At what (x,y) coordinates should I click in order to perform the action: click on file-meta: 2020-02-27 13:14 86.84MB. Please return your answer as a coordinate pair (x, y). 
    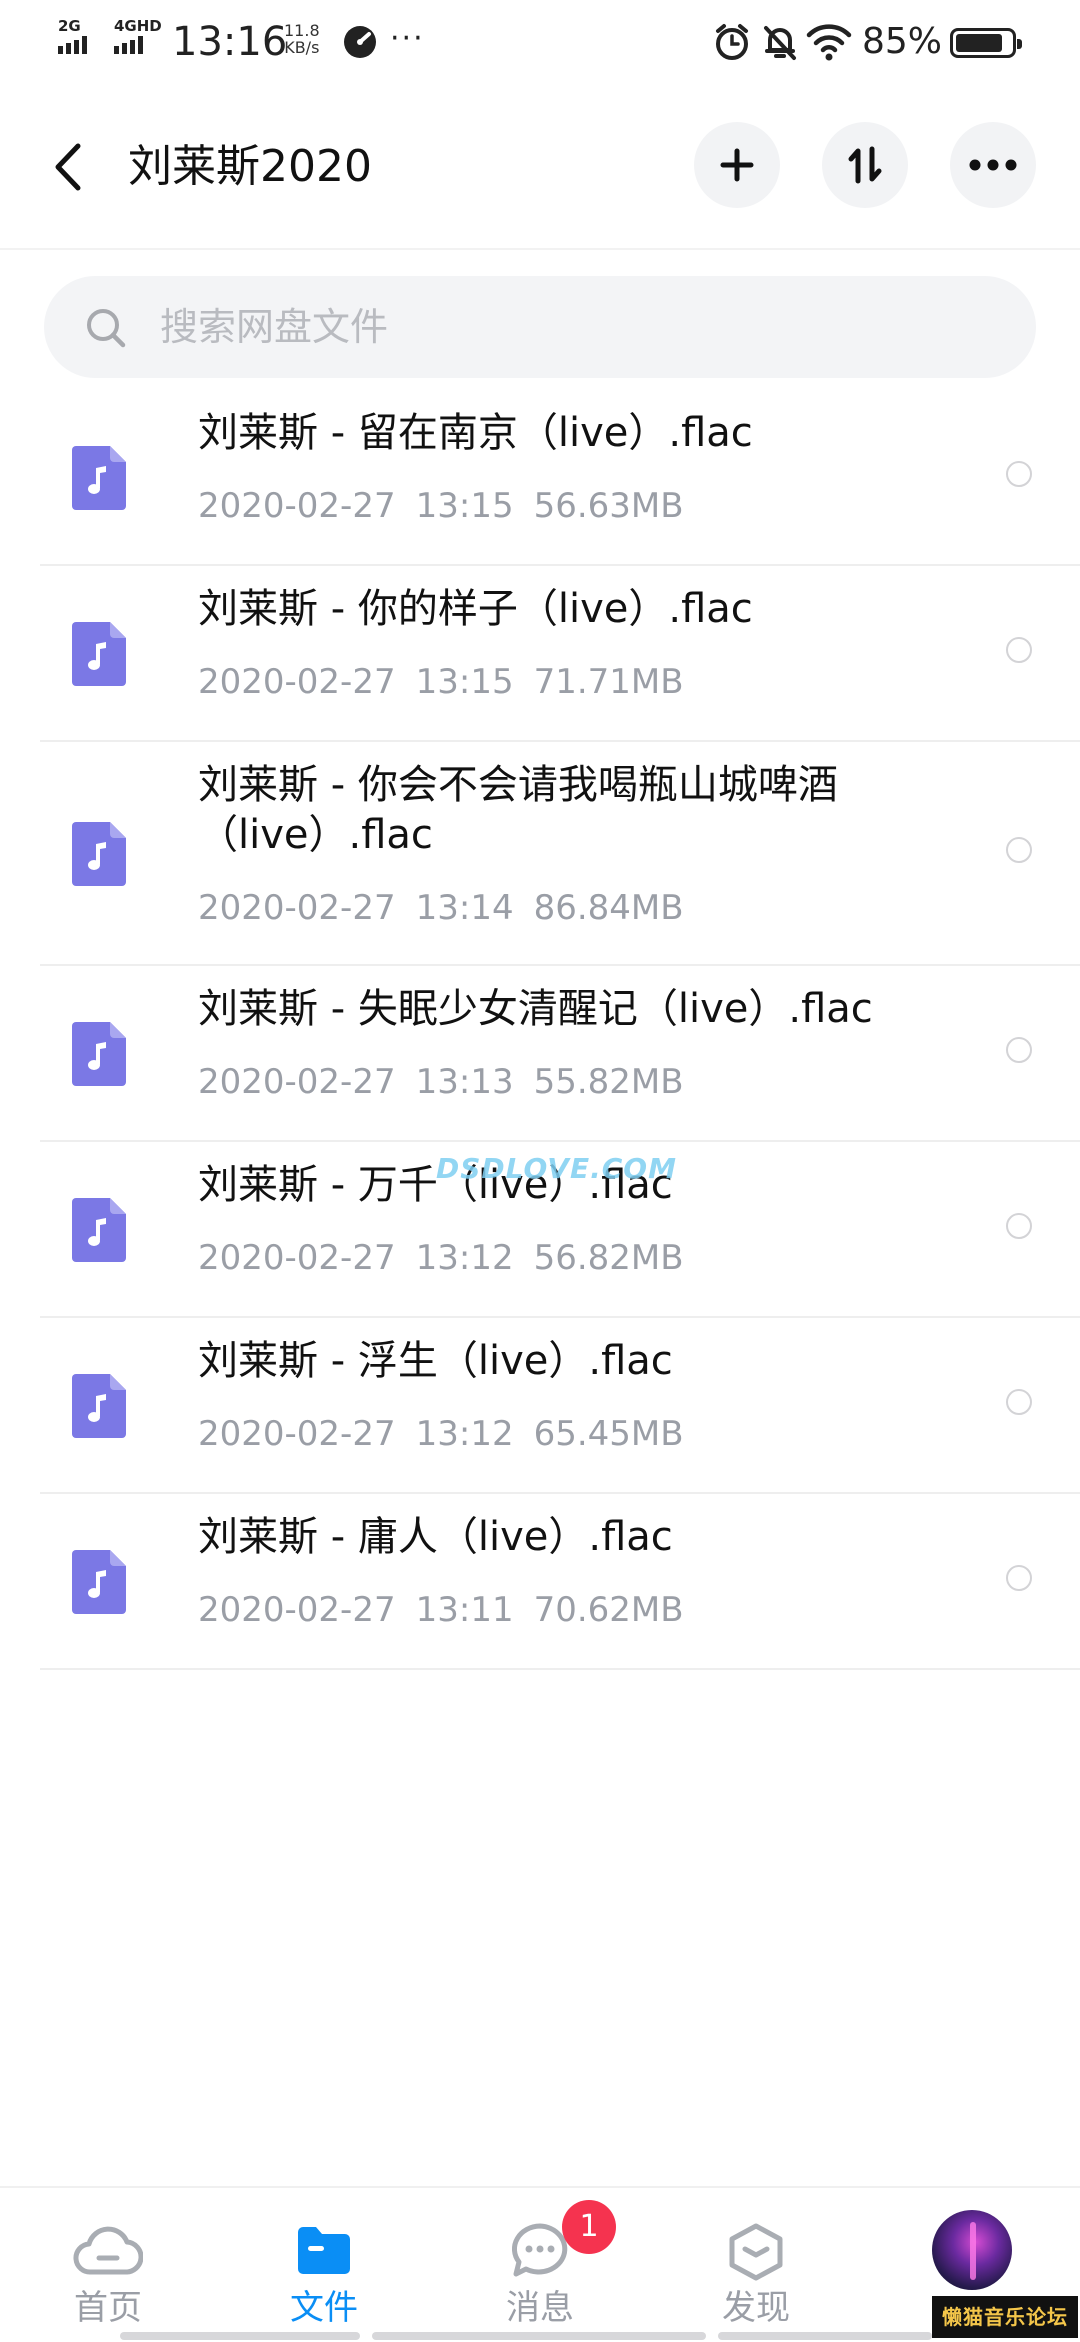
    Looking at the image, I should click on (441, 908).